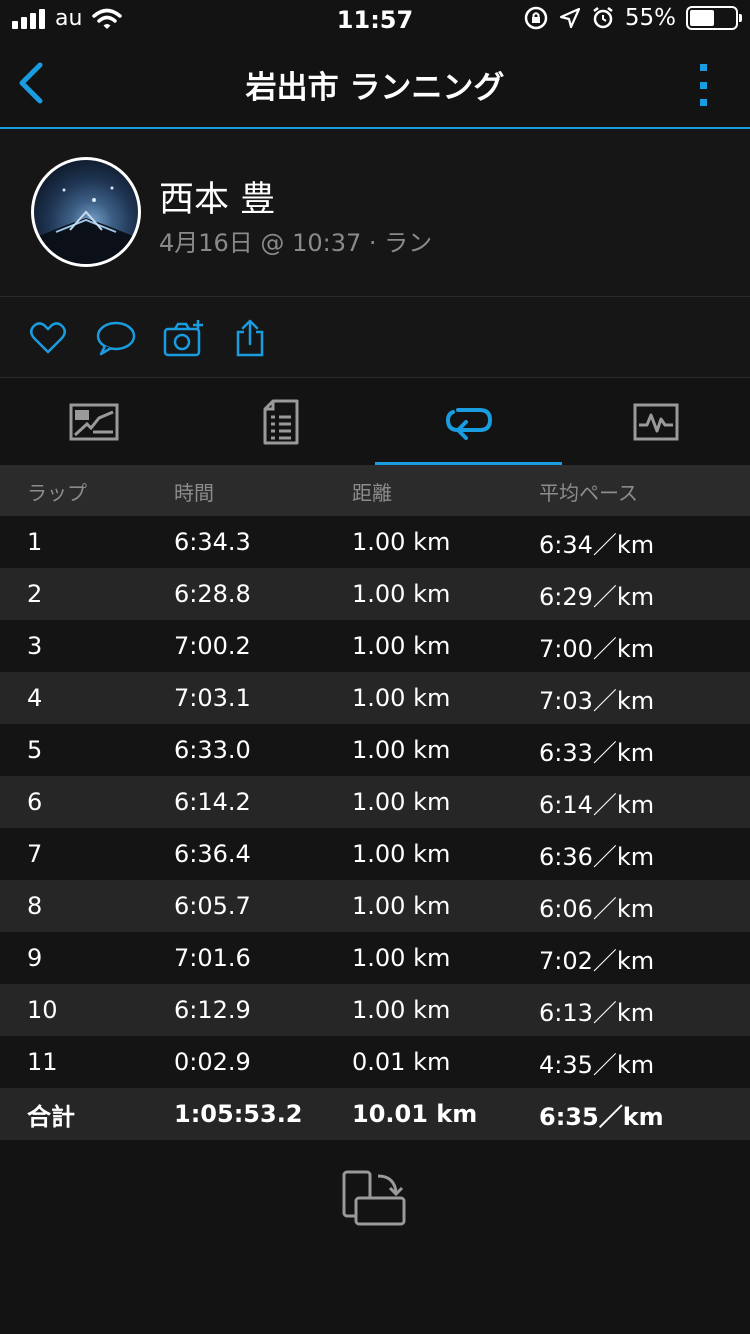 This screenshot has height=1334, width=750. I want to click on nav-header: 岩出市 ランニング, so click(375, 84).